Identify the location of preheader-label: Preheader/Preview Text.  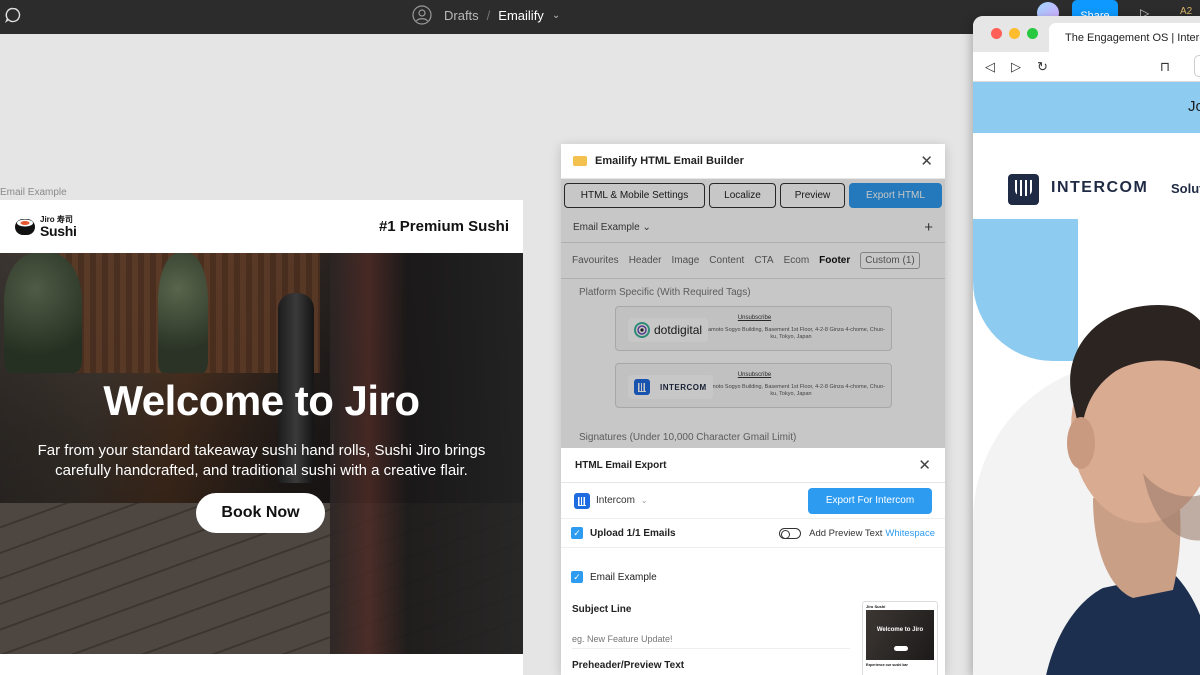
(628, 665).